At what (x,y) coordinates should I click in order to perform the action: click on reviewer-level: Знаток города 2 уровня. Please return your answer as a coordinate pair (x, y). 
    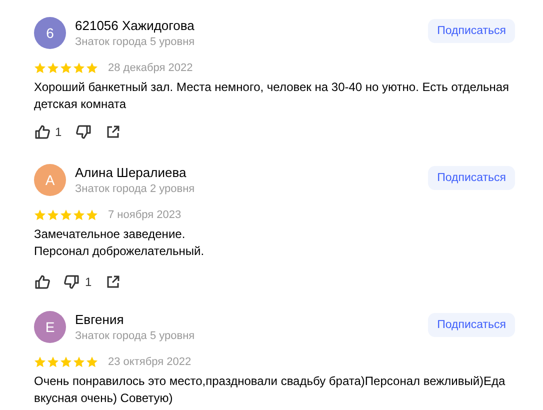
    Looking at the image, I should click on (135, 189).